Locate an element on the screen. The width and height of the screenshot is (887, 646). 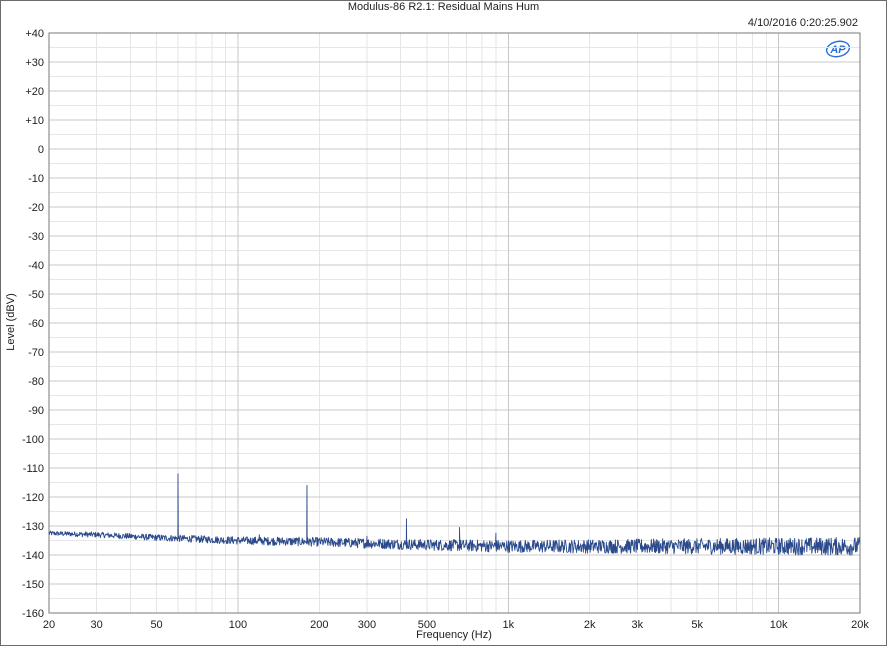
y-tick-label: -20 is located at coordinates (36, 208).